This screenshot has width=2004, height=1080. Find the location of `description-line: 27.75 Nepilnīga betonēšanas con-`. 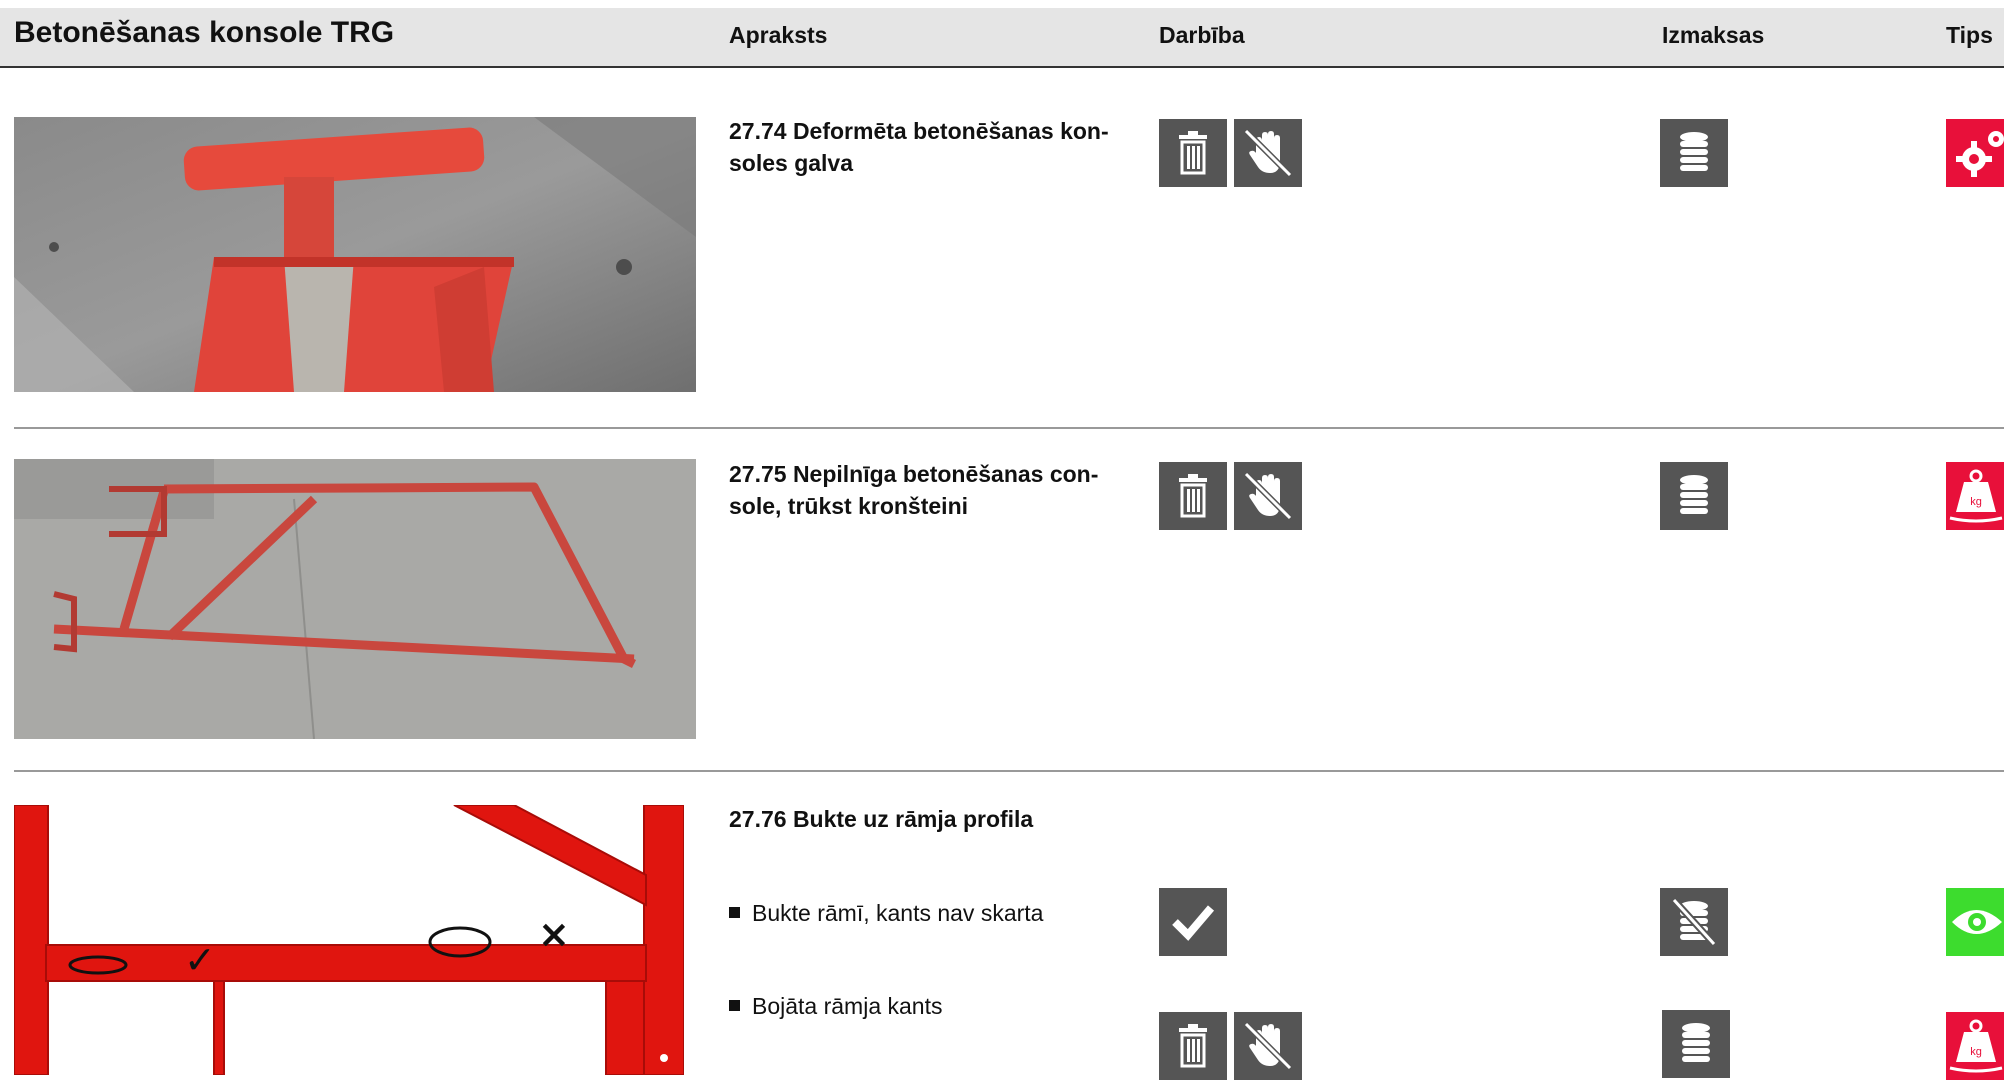

description-line: 27.75 Nepilnīga betonēšanas con- is located at coordinates (914, 474).